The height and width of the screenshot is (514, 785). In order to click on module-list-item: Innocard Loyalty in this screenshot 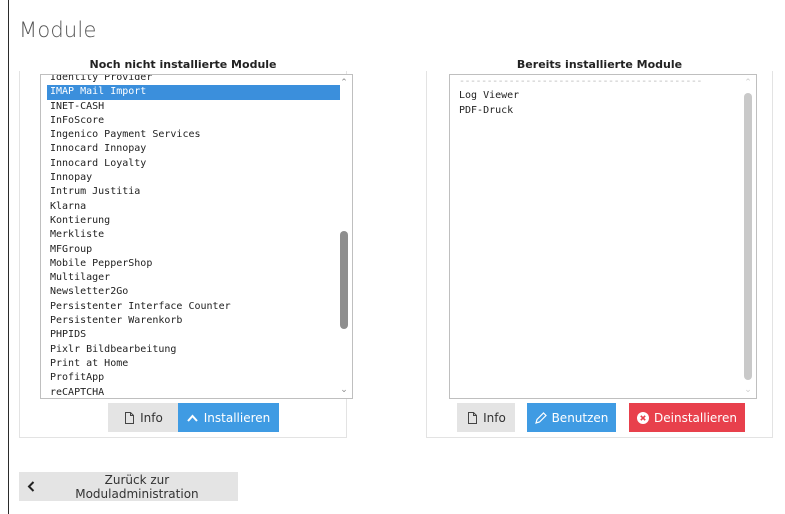, I will do `click(190, 164)`.